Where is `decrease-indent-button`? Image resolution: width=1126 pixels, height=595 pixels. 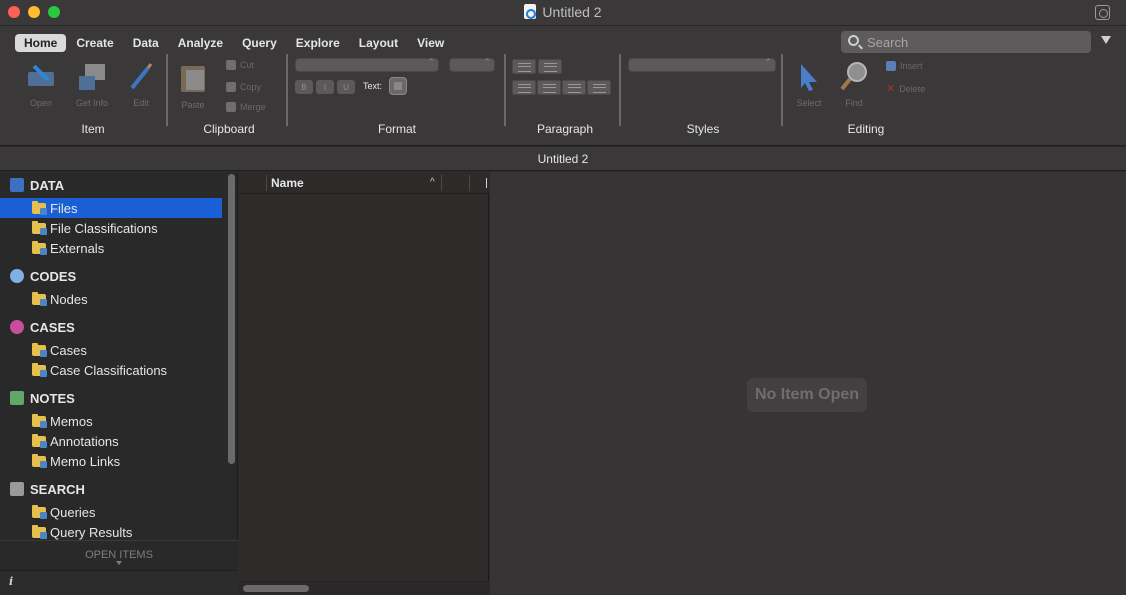
decrease-indent-button is located at coordinates (524, 66).